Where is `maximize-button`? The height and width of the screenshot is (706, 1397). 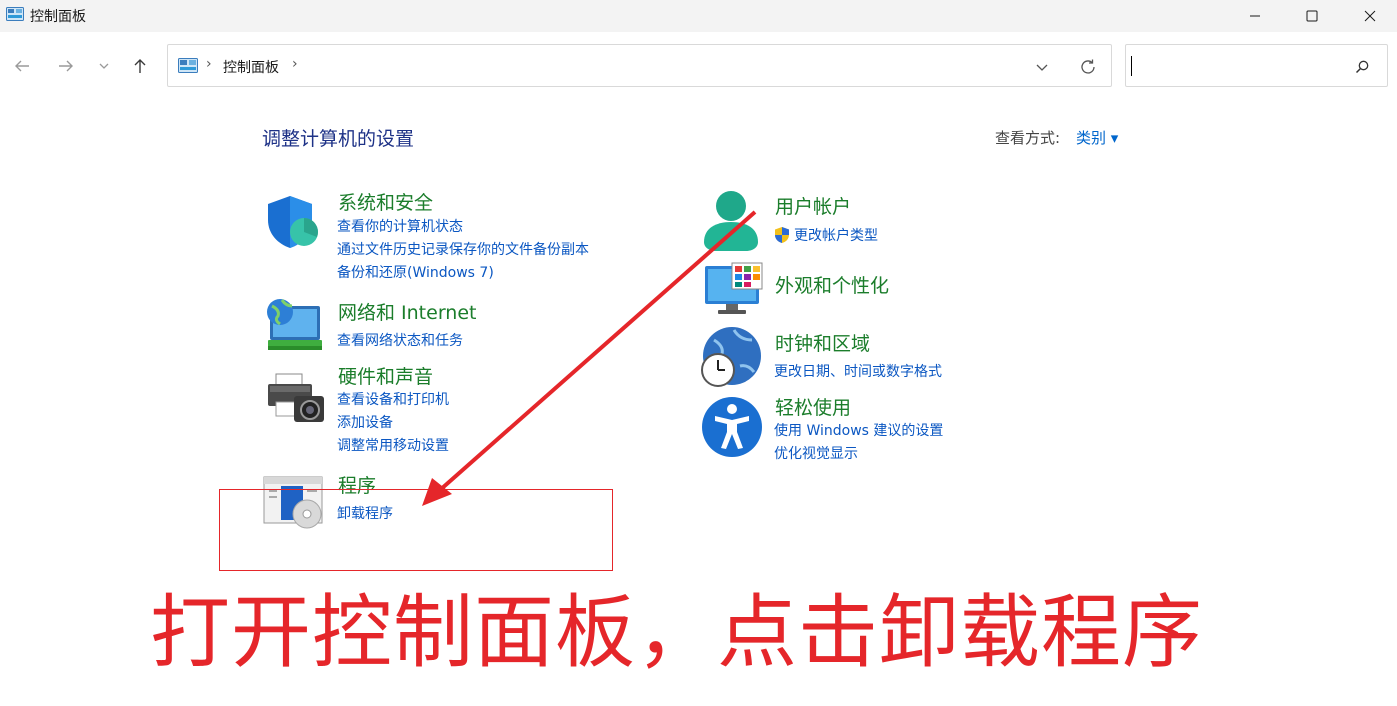 maximize-button is located at coordinates (1312, 16).